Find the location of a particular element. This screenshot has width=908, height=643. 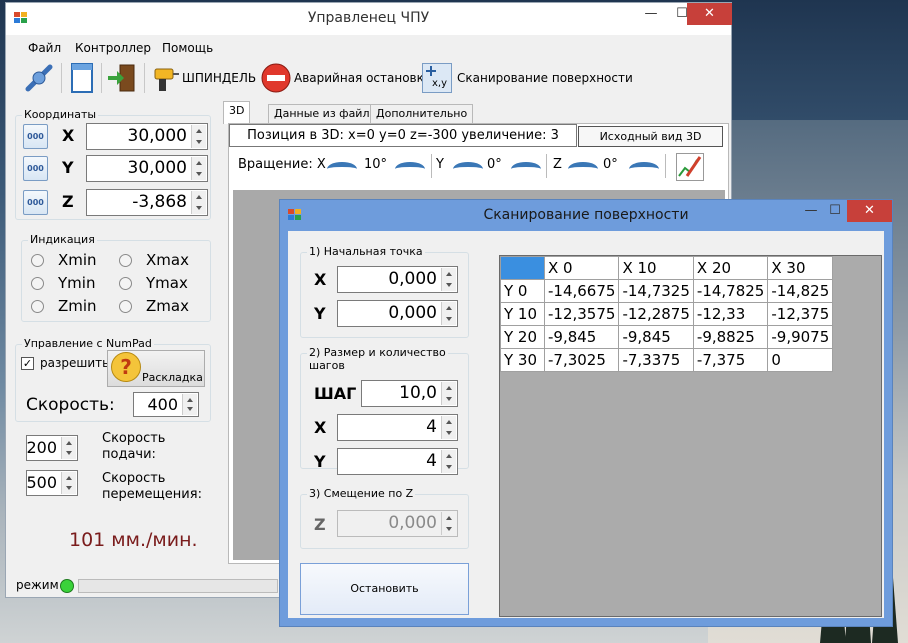

grid-cell: 0 is located at coordinates (800, 360).